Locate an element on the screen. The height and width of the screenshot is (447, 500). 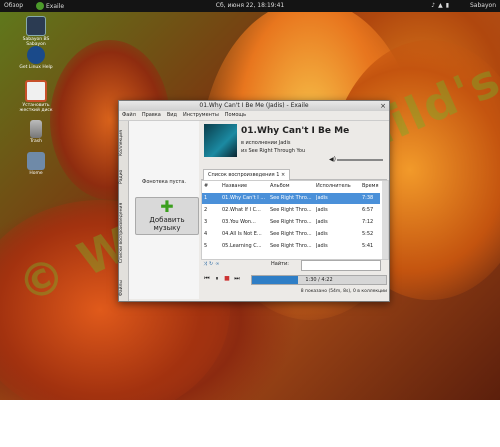
window-titlebar: 01.Why Can't I Be Me (Jadis) - Exaile × is located at coordinates (254, 106).